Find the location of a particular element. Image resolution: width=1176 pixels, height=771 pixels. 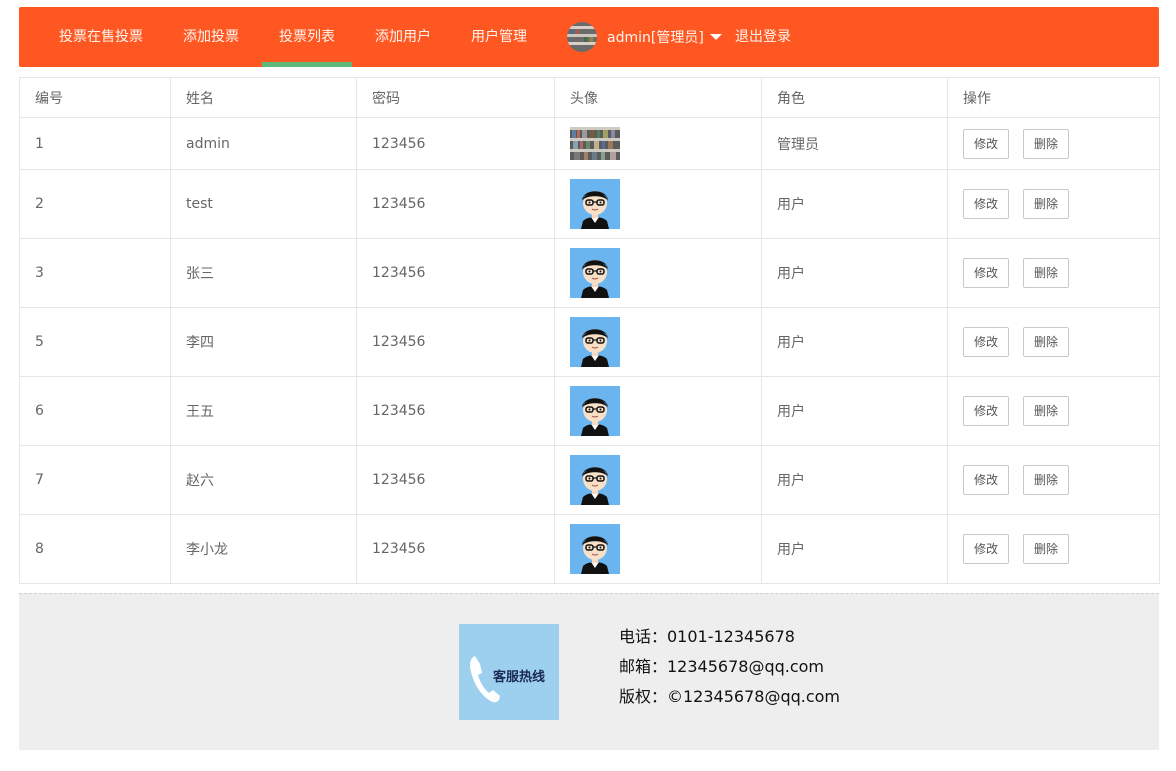

email-line: 邮箱：12345678@qq.com is located at coordinates (722, 666).